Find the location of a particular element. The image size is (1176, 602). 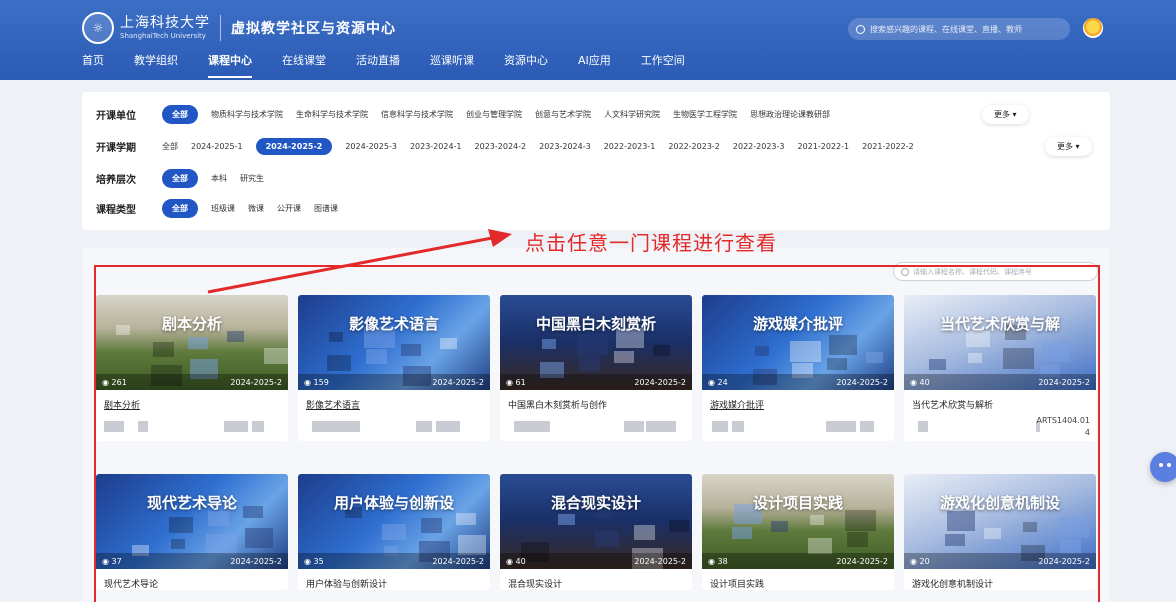

global-search is located at coordinates (959, 29).